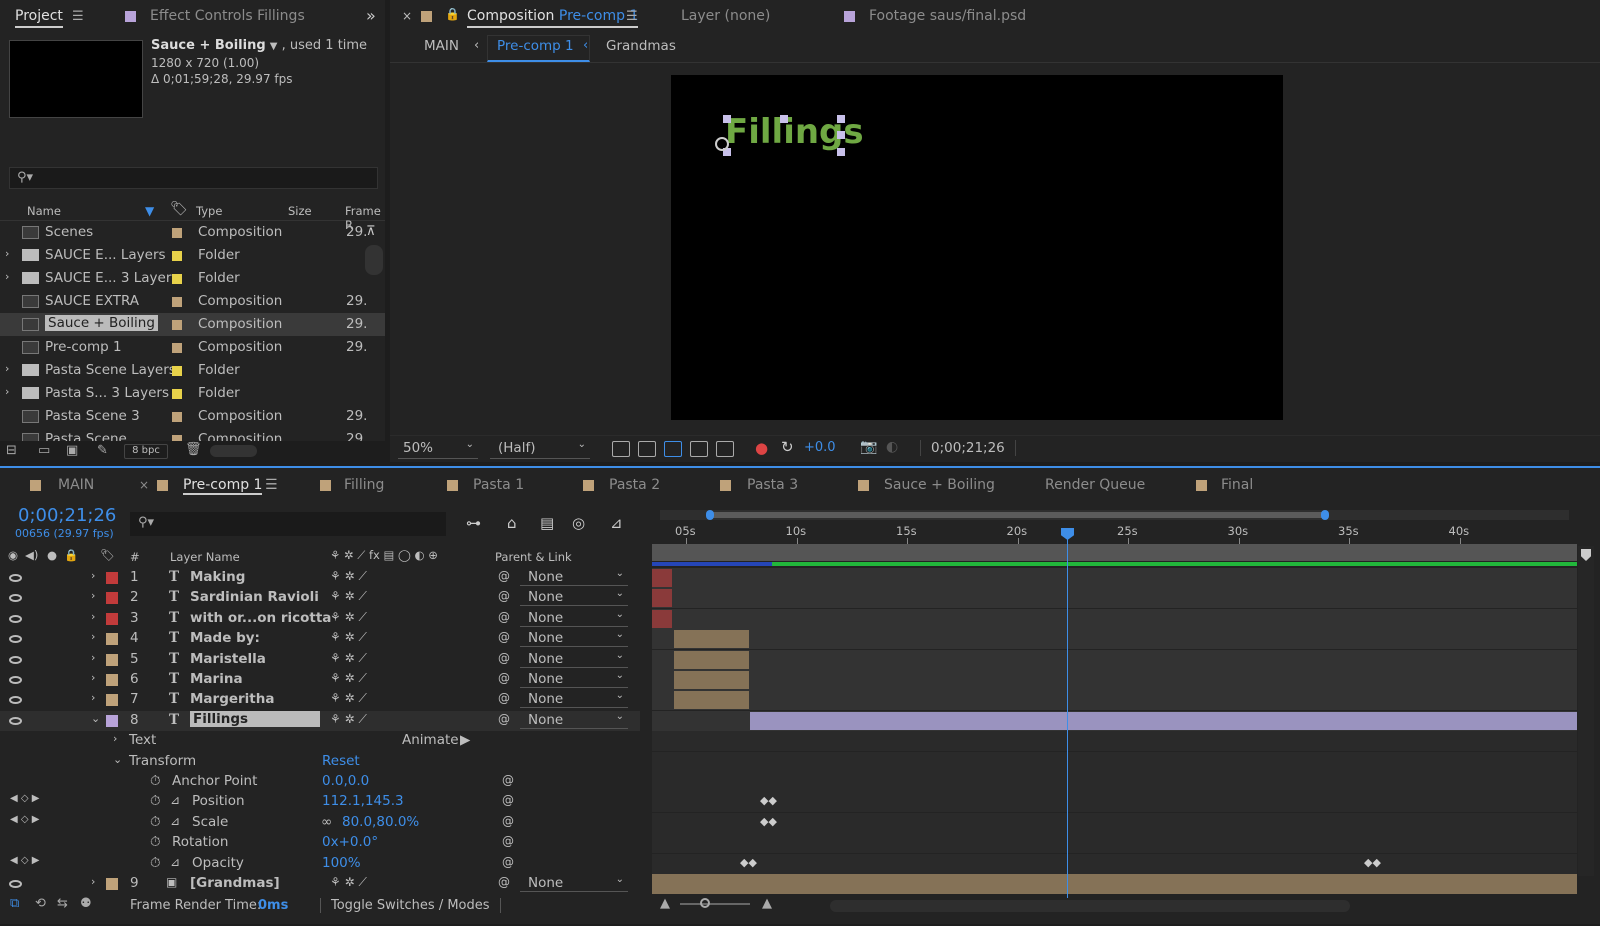 The image size is (1600, 926). What do you see at coordinates (380, 822) in the screenshot?
I see `property-value: 80.0,80.0%` at bounding box center [380, 822].